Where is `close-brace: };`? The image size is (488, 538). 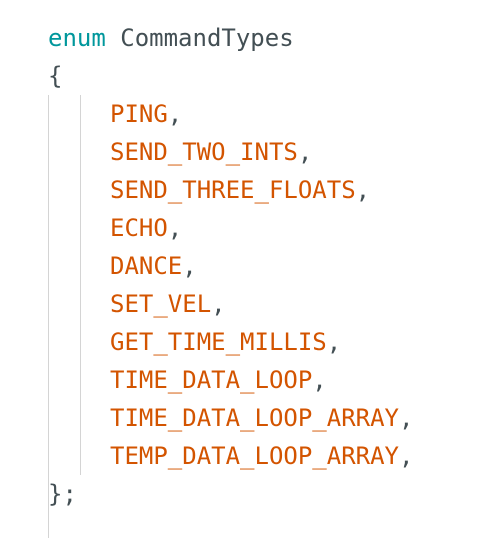 close-brace: }; is located at coordinates (62, 494).